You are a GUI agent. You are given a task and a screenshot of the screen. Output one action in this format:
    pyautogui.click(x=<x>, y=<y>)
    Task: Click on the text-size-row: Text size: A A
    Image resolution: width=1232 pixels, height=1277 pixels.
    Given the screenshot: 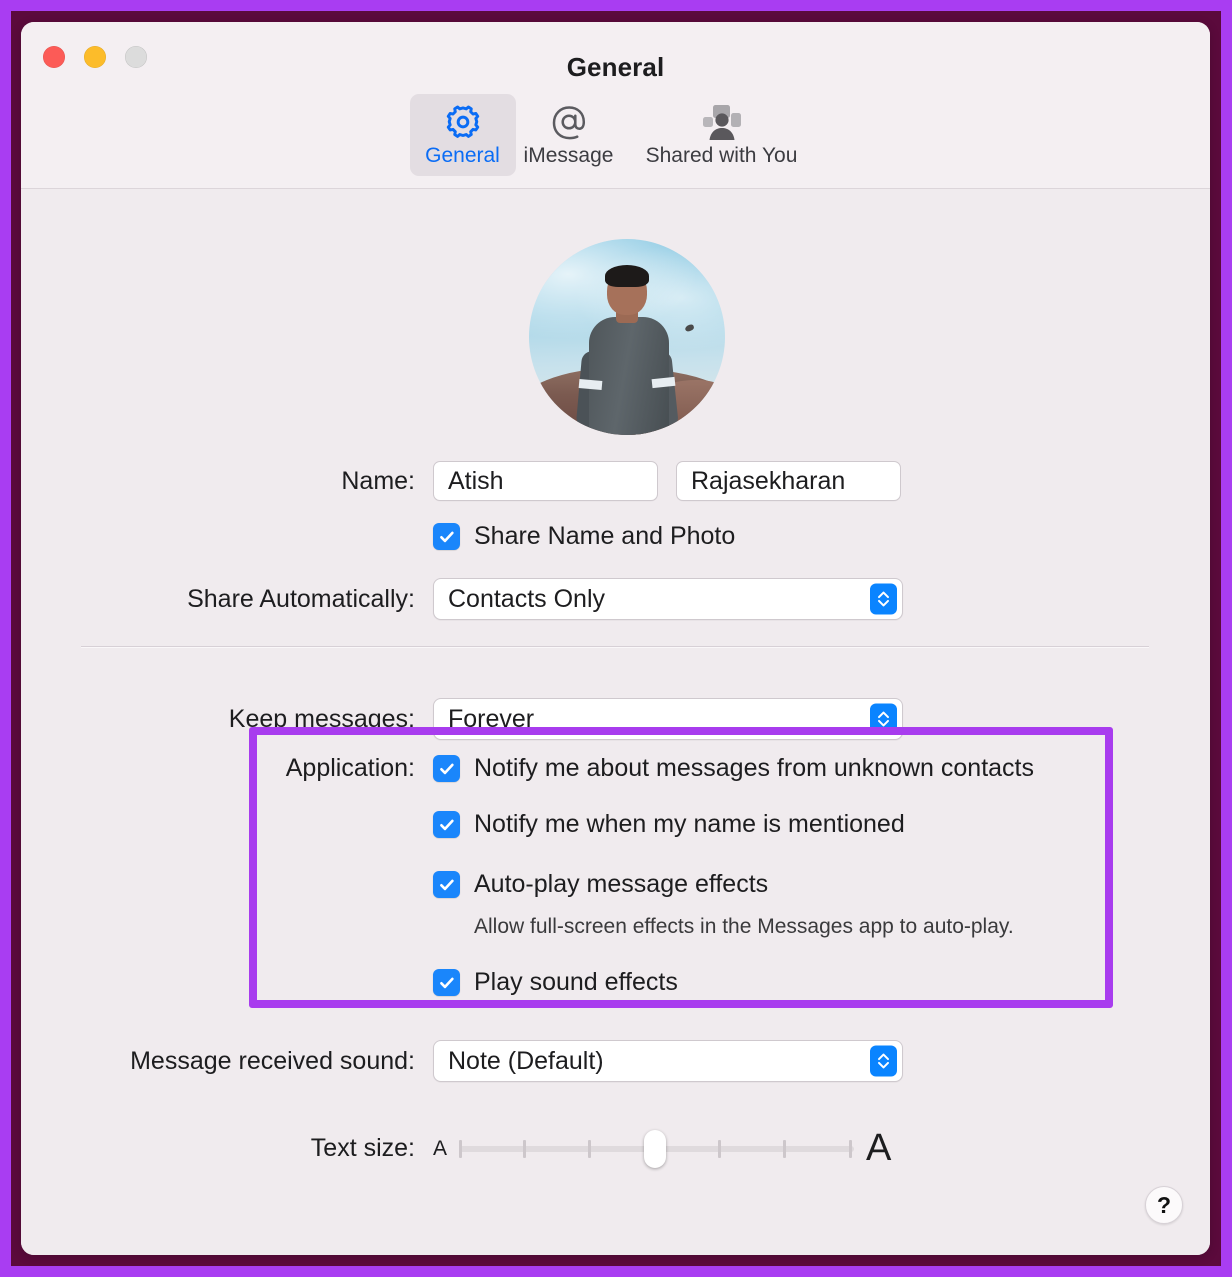 What is the action you would take?
    pyautogui.click(x=615, y=1148)
    